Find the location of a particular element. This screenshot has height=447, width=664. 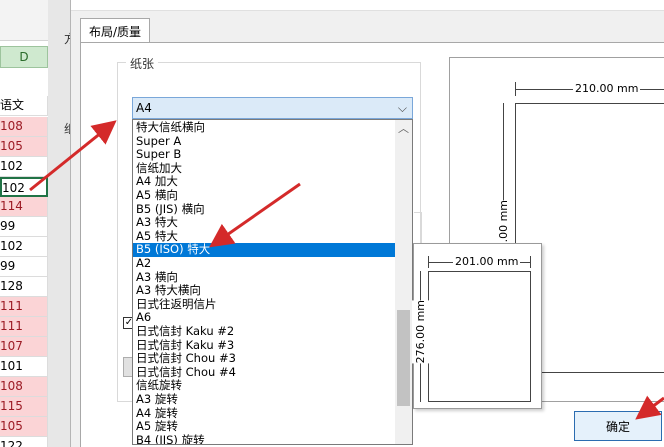

dropdown-option: 特大信纸横向 is located at coordinates (264, 128).